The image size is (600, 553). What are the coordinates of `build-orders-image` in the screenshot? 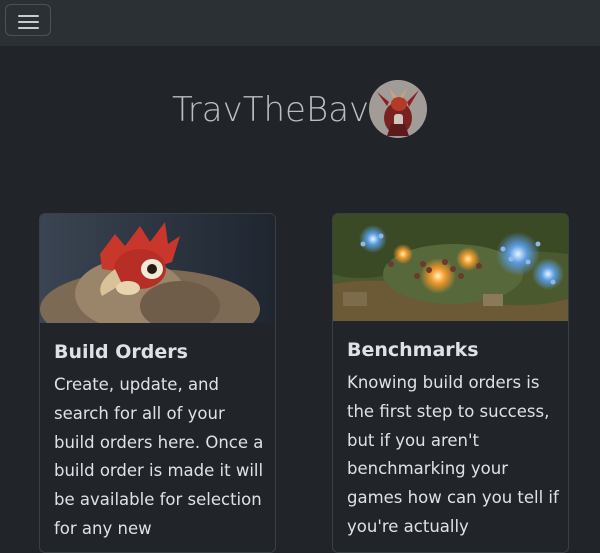 It's located at (157, 268).